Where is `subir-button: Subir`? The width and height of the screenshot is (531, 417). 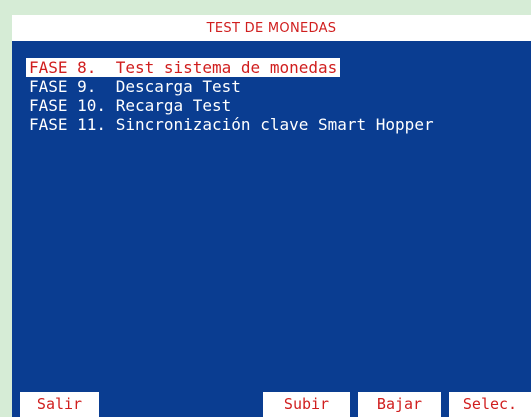 subir-button: Subir is located at coordinates (306, 404).